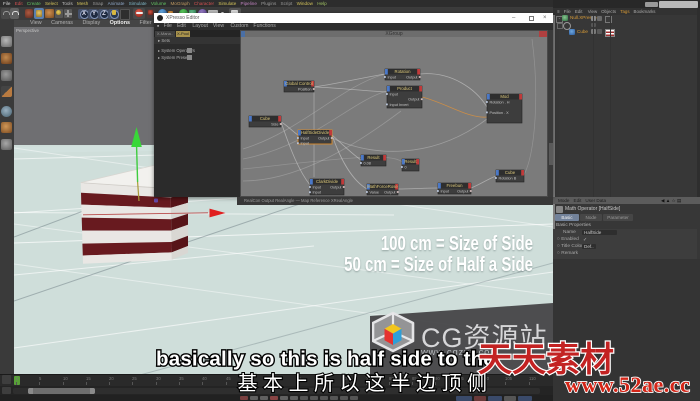  Describe the element at coordinates (627, 384) in the screenshot. I see `svg-text: www.52ae.cc` at that location.